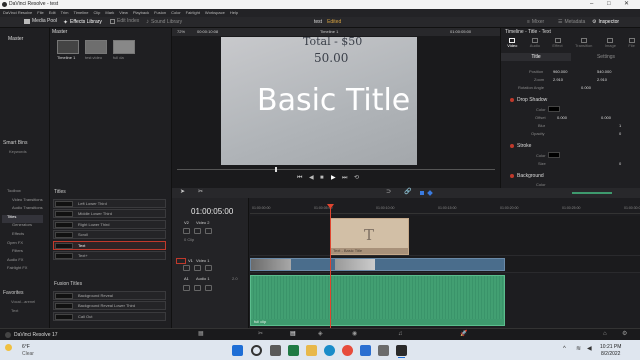  I want to click on menu-item-edit: Edit, so click(52, 13).